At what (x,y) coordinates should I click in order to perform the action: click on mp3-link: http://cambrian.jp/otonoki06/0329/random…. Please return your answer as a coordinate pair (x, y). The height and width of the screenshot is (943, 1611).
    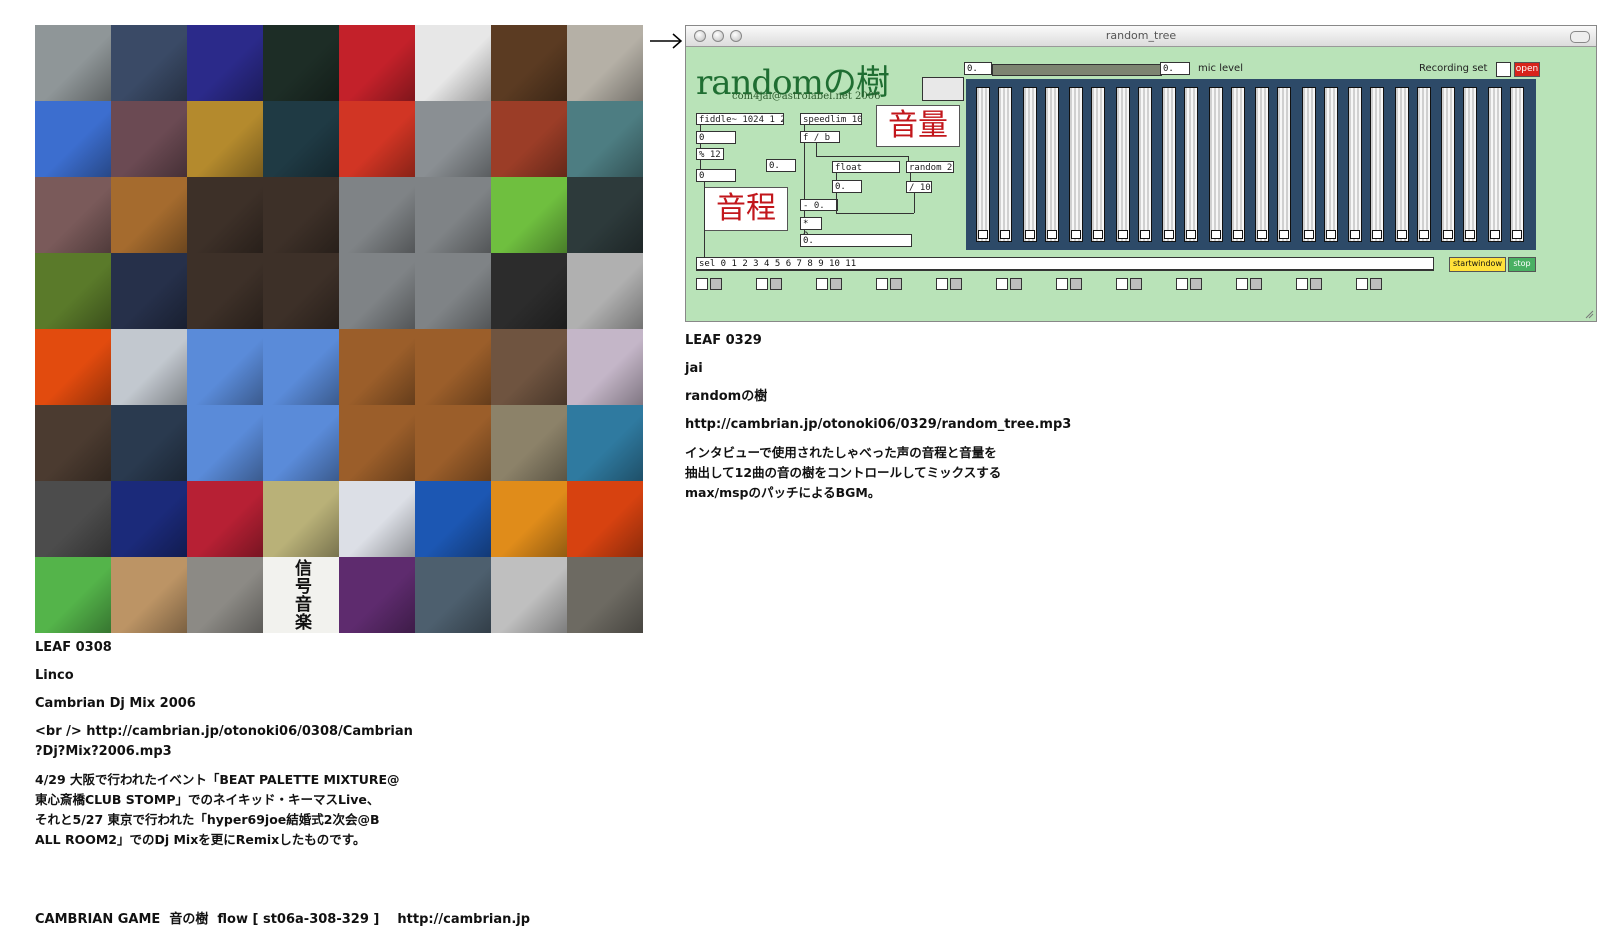
    Looking at the image, I should click on (878, 425).